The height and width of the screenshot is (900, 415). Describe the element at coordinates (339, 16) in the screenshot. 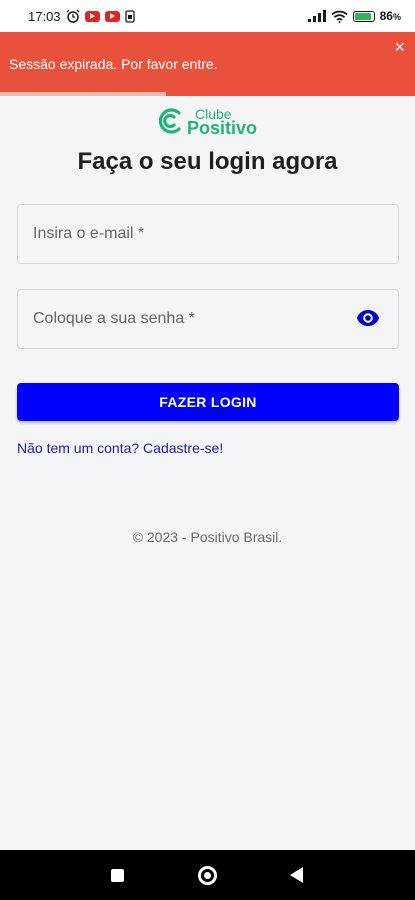

I see `wifi-icon` at that location.